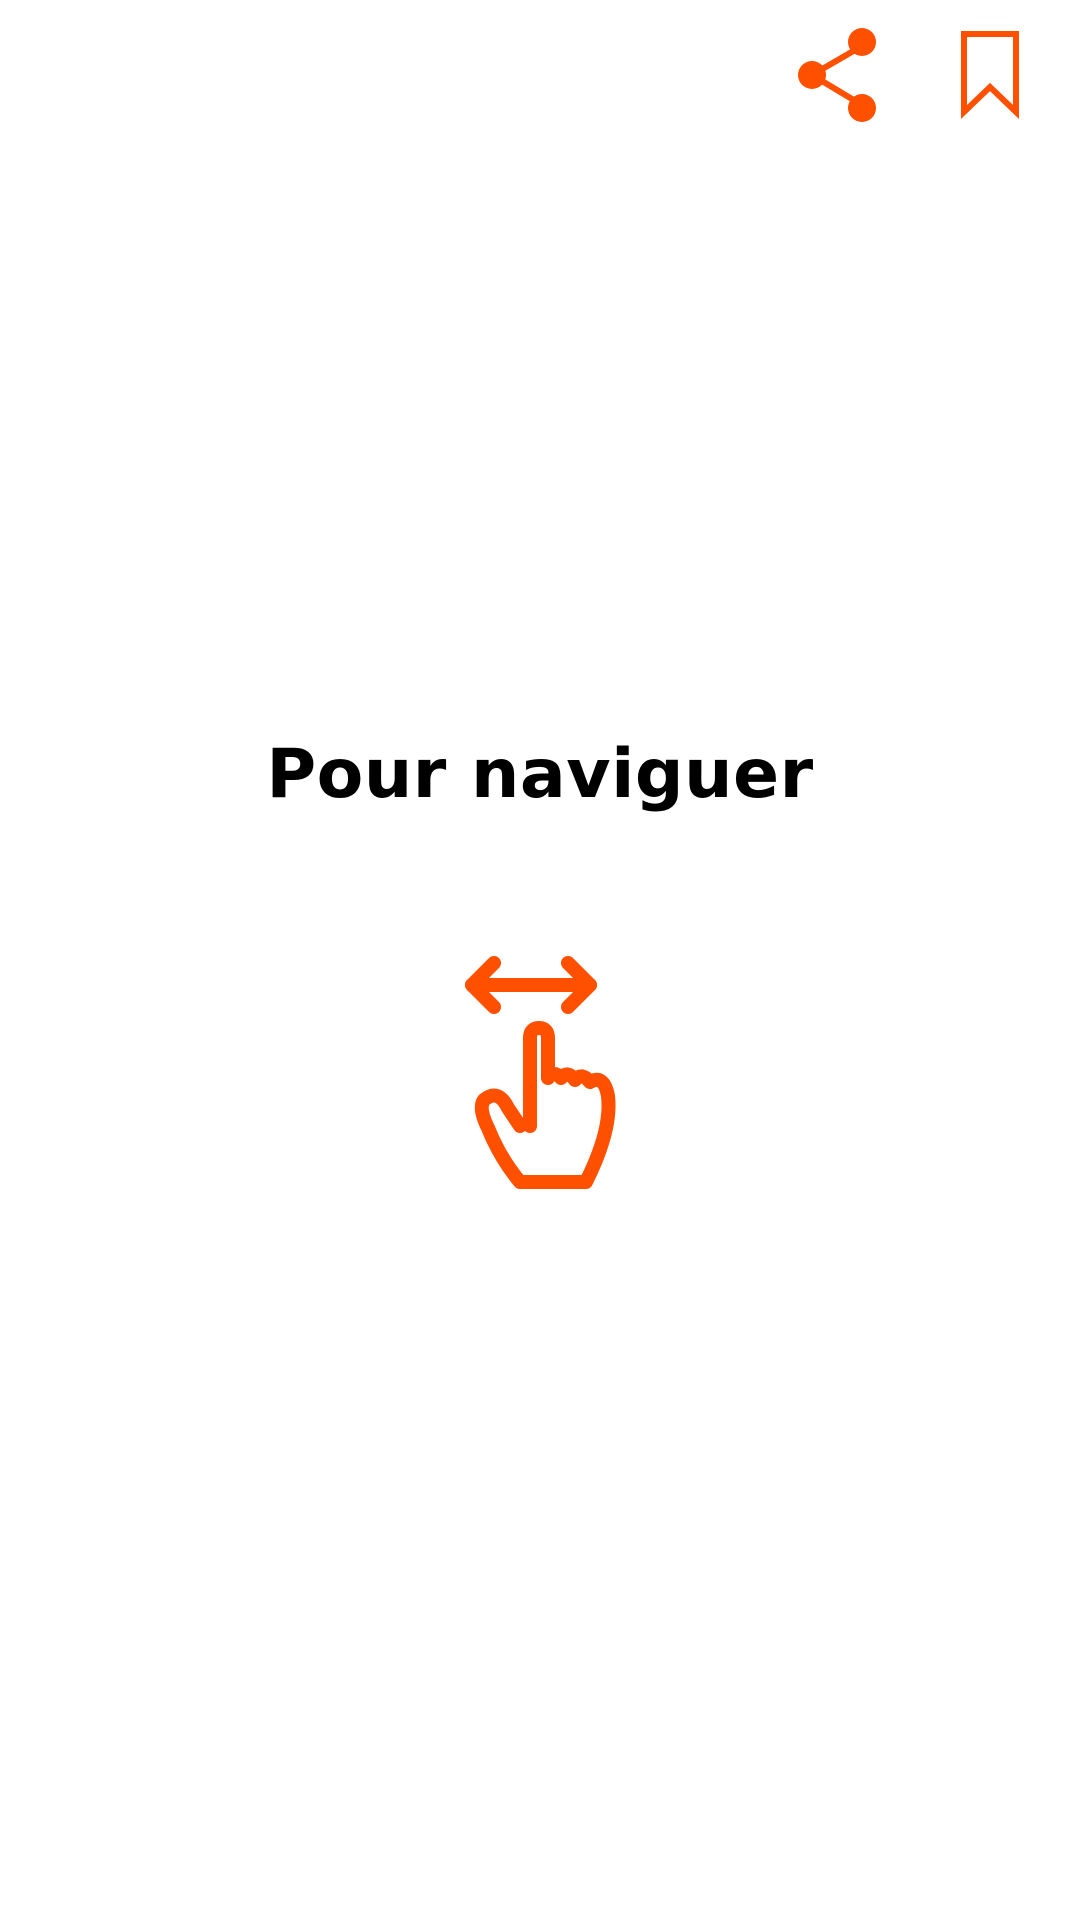 The width and height of the screenshot is (1080, 1920). What do you see at coordinates (837, 74) in the screenshot?
I see `share-icon` at bounding box center [837, 74].